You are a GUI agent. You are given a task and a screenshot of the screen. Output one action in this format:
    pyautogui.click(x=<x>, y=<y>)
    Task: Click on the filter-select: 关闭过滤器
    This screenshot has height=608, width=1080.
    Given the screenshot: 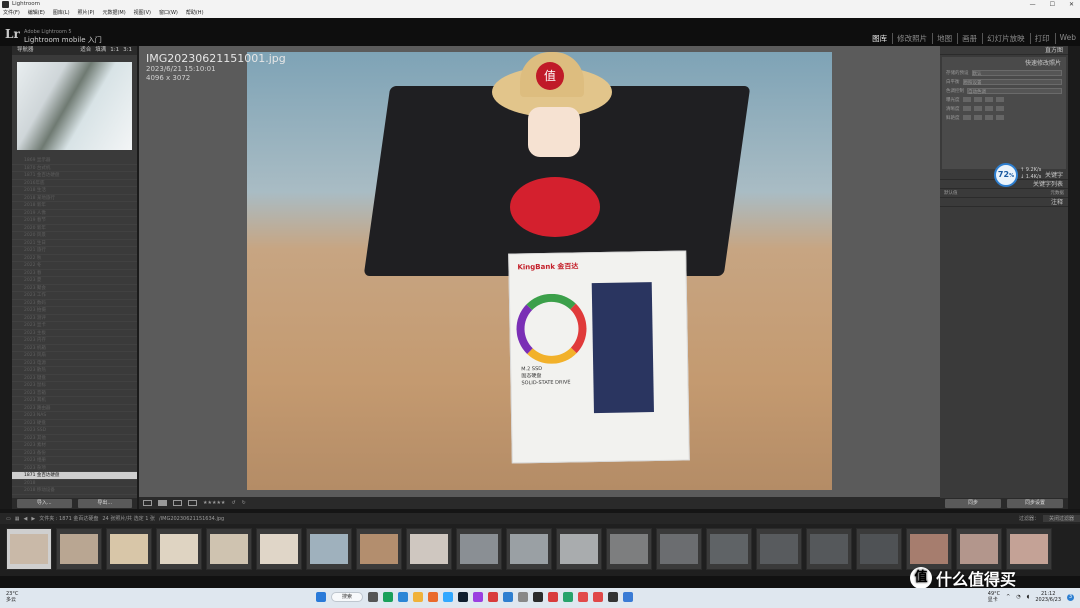 What is the action you would take?
    pyautogui.click(x=1061, y=518)
    